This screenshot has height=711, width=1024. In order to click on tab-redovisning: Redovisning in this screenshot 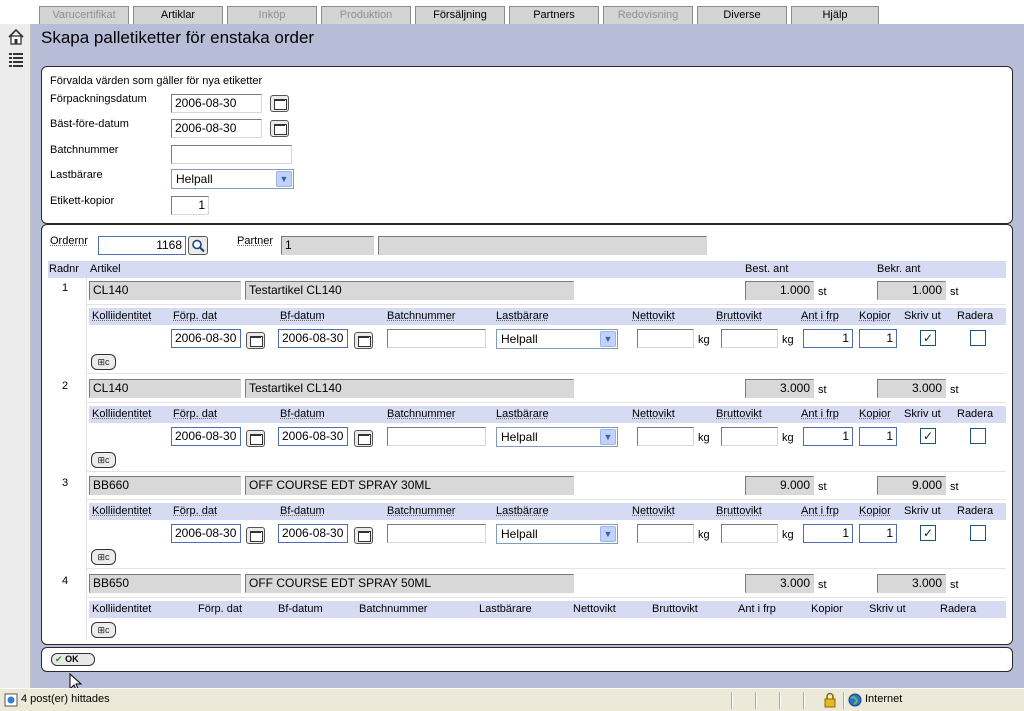, I will do `click(648, 15)`.